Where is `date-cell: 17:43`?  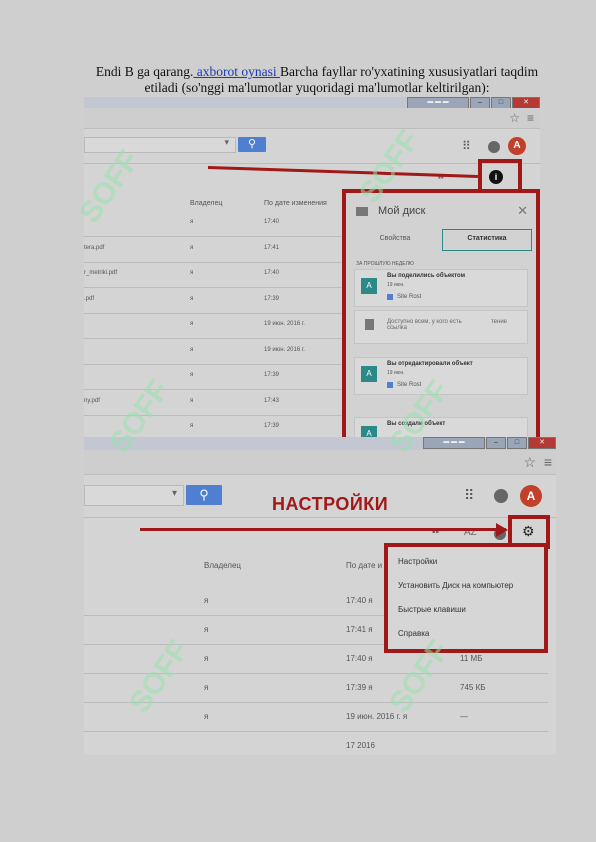 date-cell: 17:43 is located at coordinates (272, 400).